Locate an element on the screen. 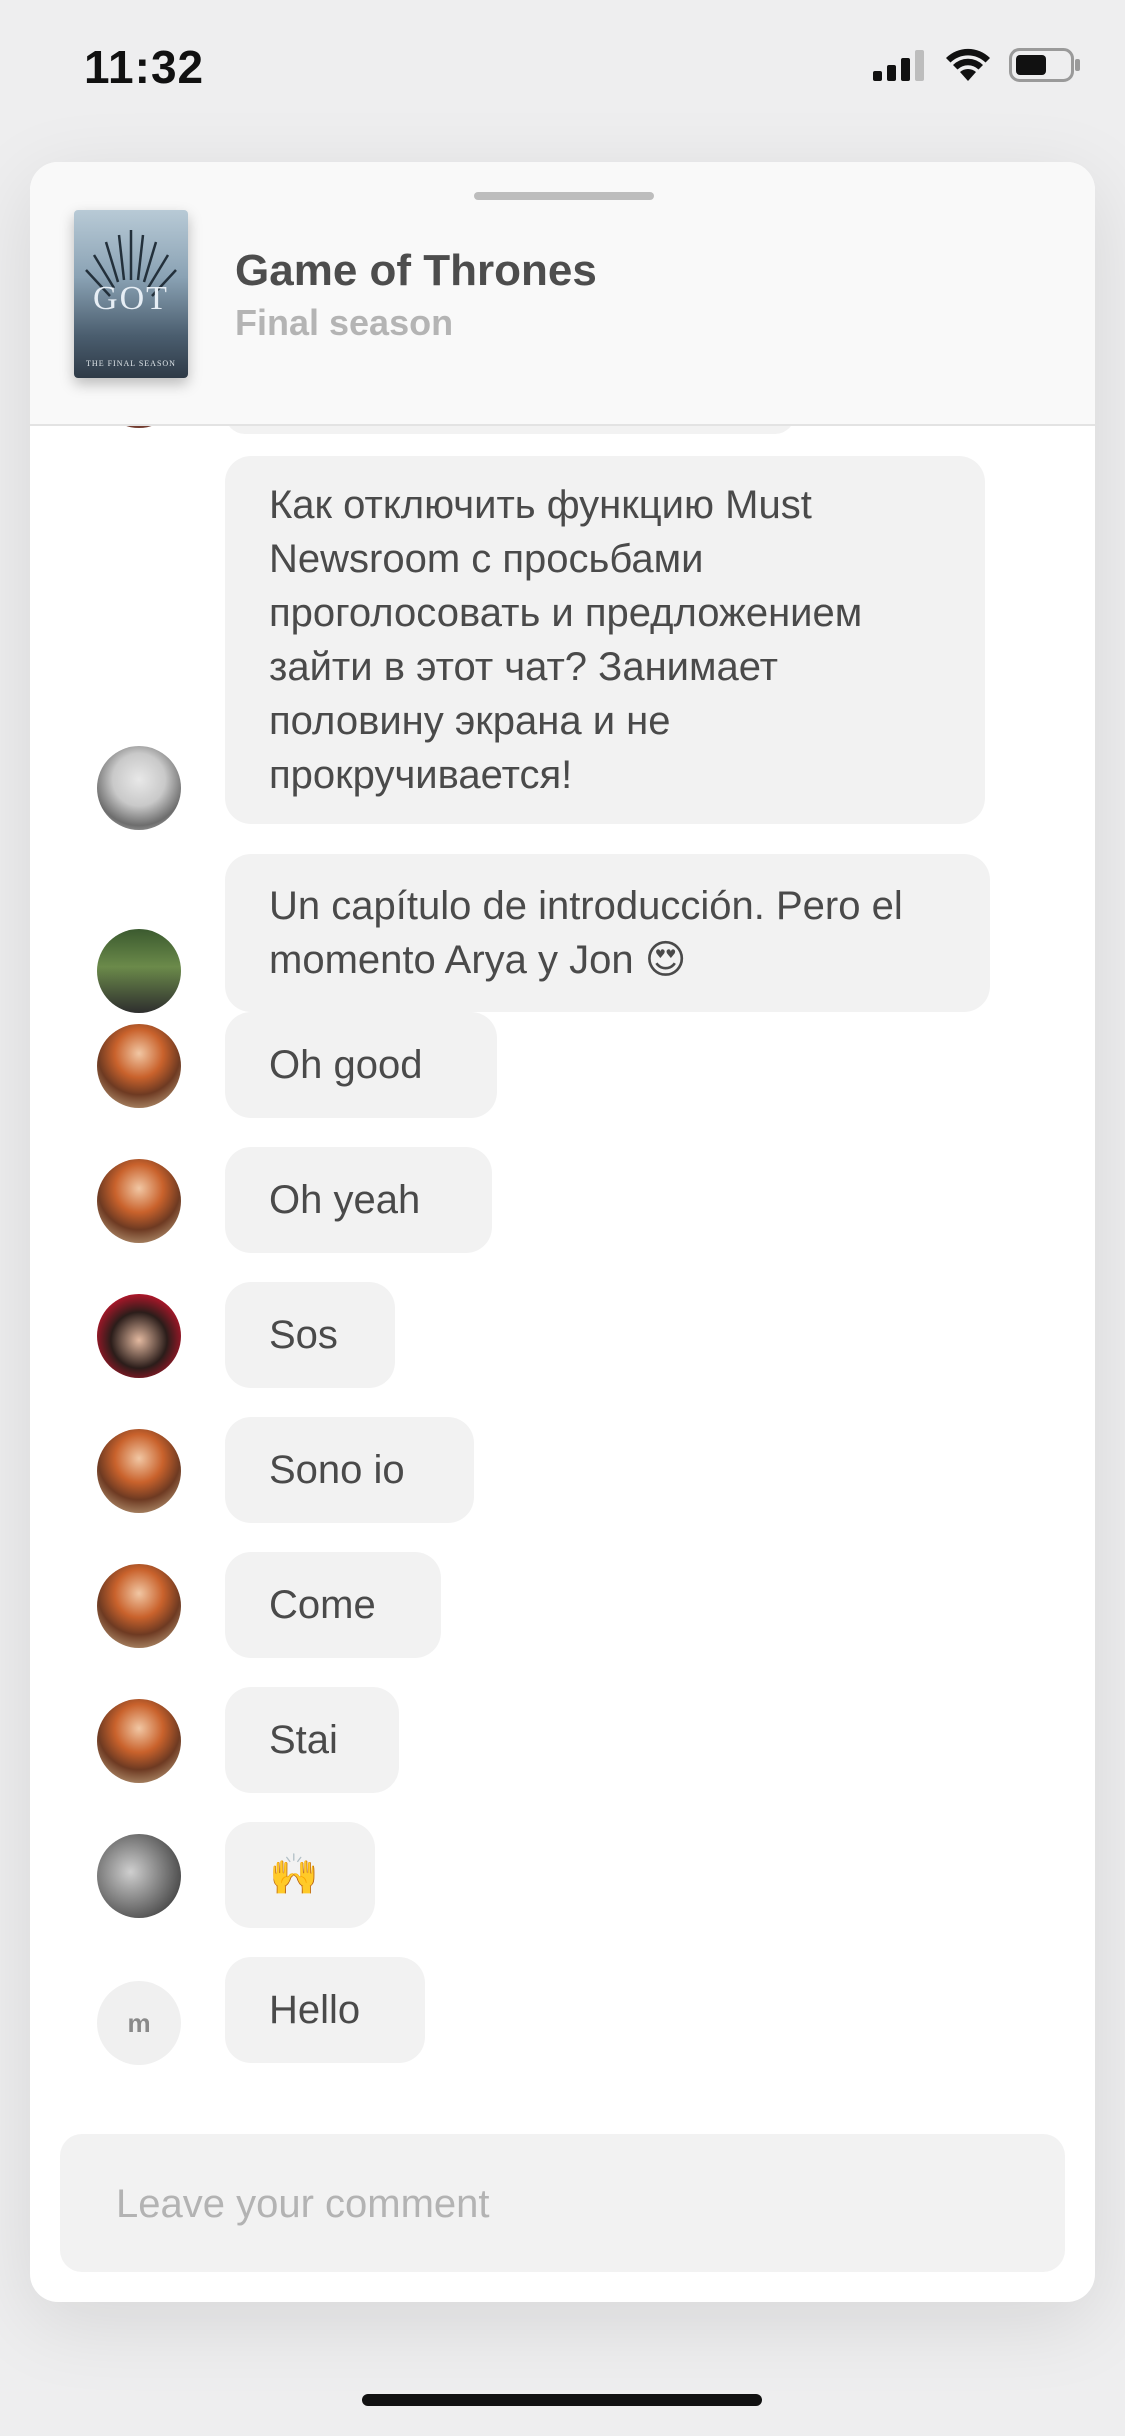 The height and width of the screenshot is (2436, 1125). message-bubble: Stai is located at coordinates (312, 1740).